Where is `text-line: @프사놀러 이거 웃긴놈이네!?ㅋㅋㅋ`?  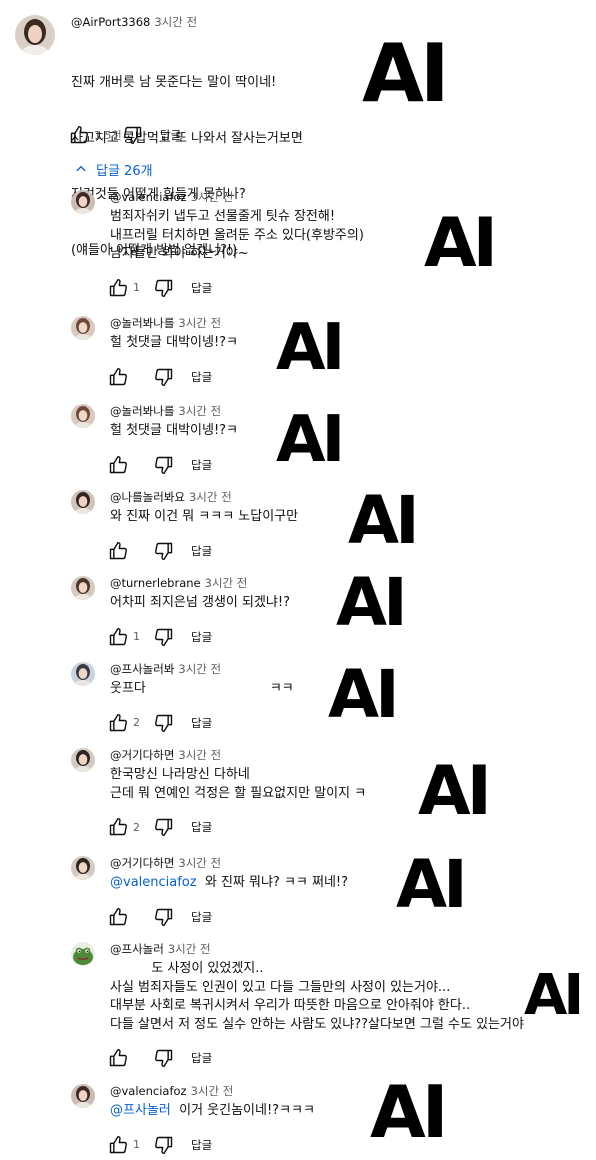 text-line: @프사놀러 이거 웃긴놈이네!?ㅋㅋㅋ is located at coordinates (212, 1111).